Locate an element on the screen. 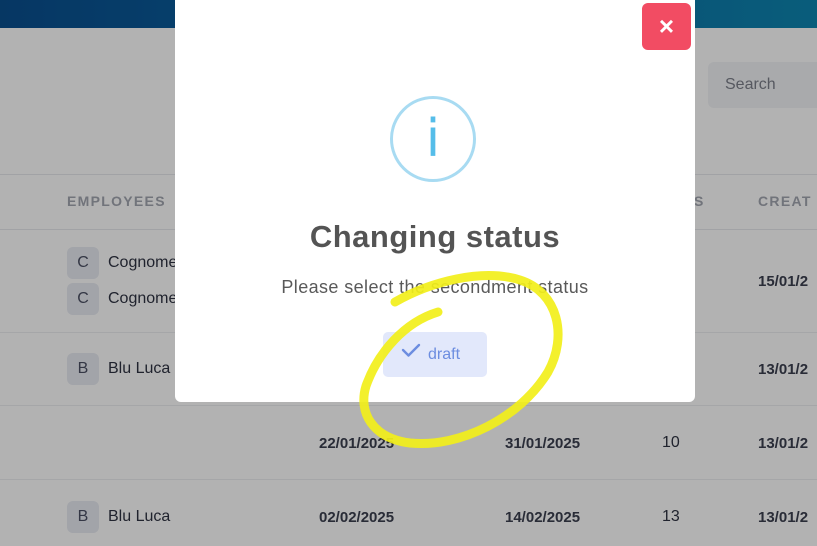  info-icon: i is located at coordinates (433, 139).